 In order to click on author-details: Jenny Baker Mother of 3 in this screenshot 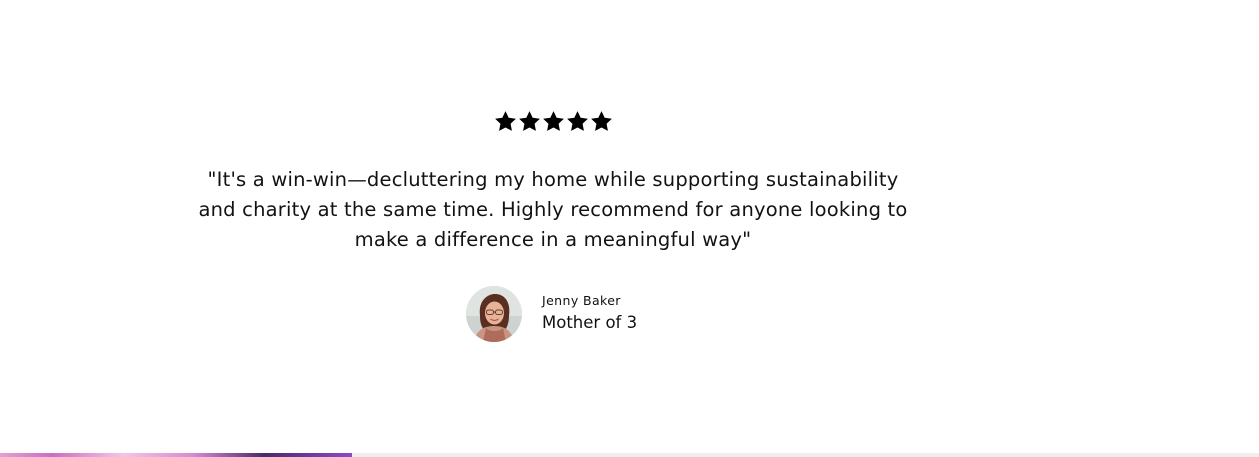, I will do `click(589, 314)`.